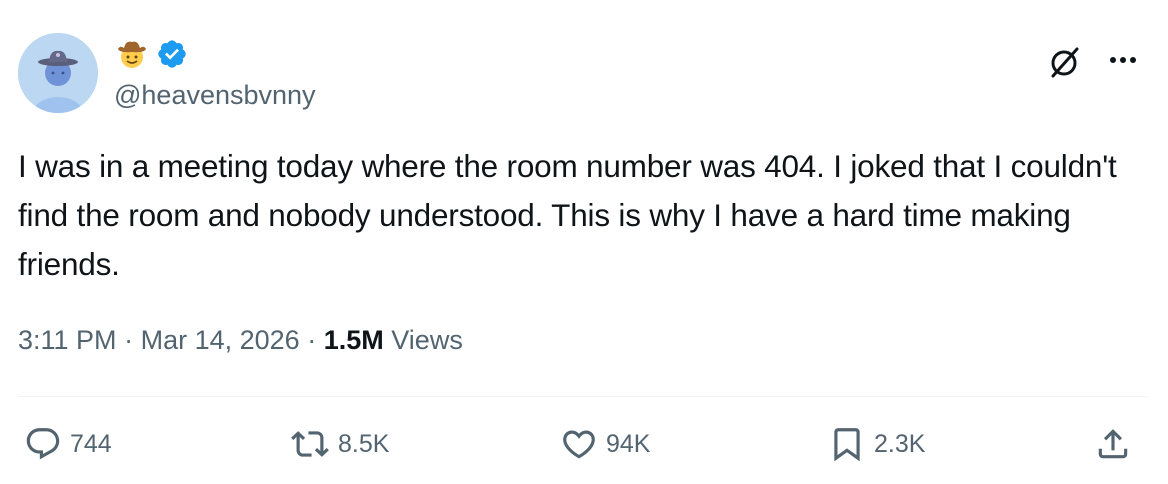 This screenshot has width=1168, height=484. I want to click on bookmark-button: 2.3K, so click(876, 444).